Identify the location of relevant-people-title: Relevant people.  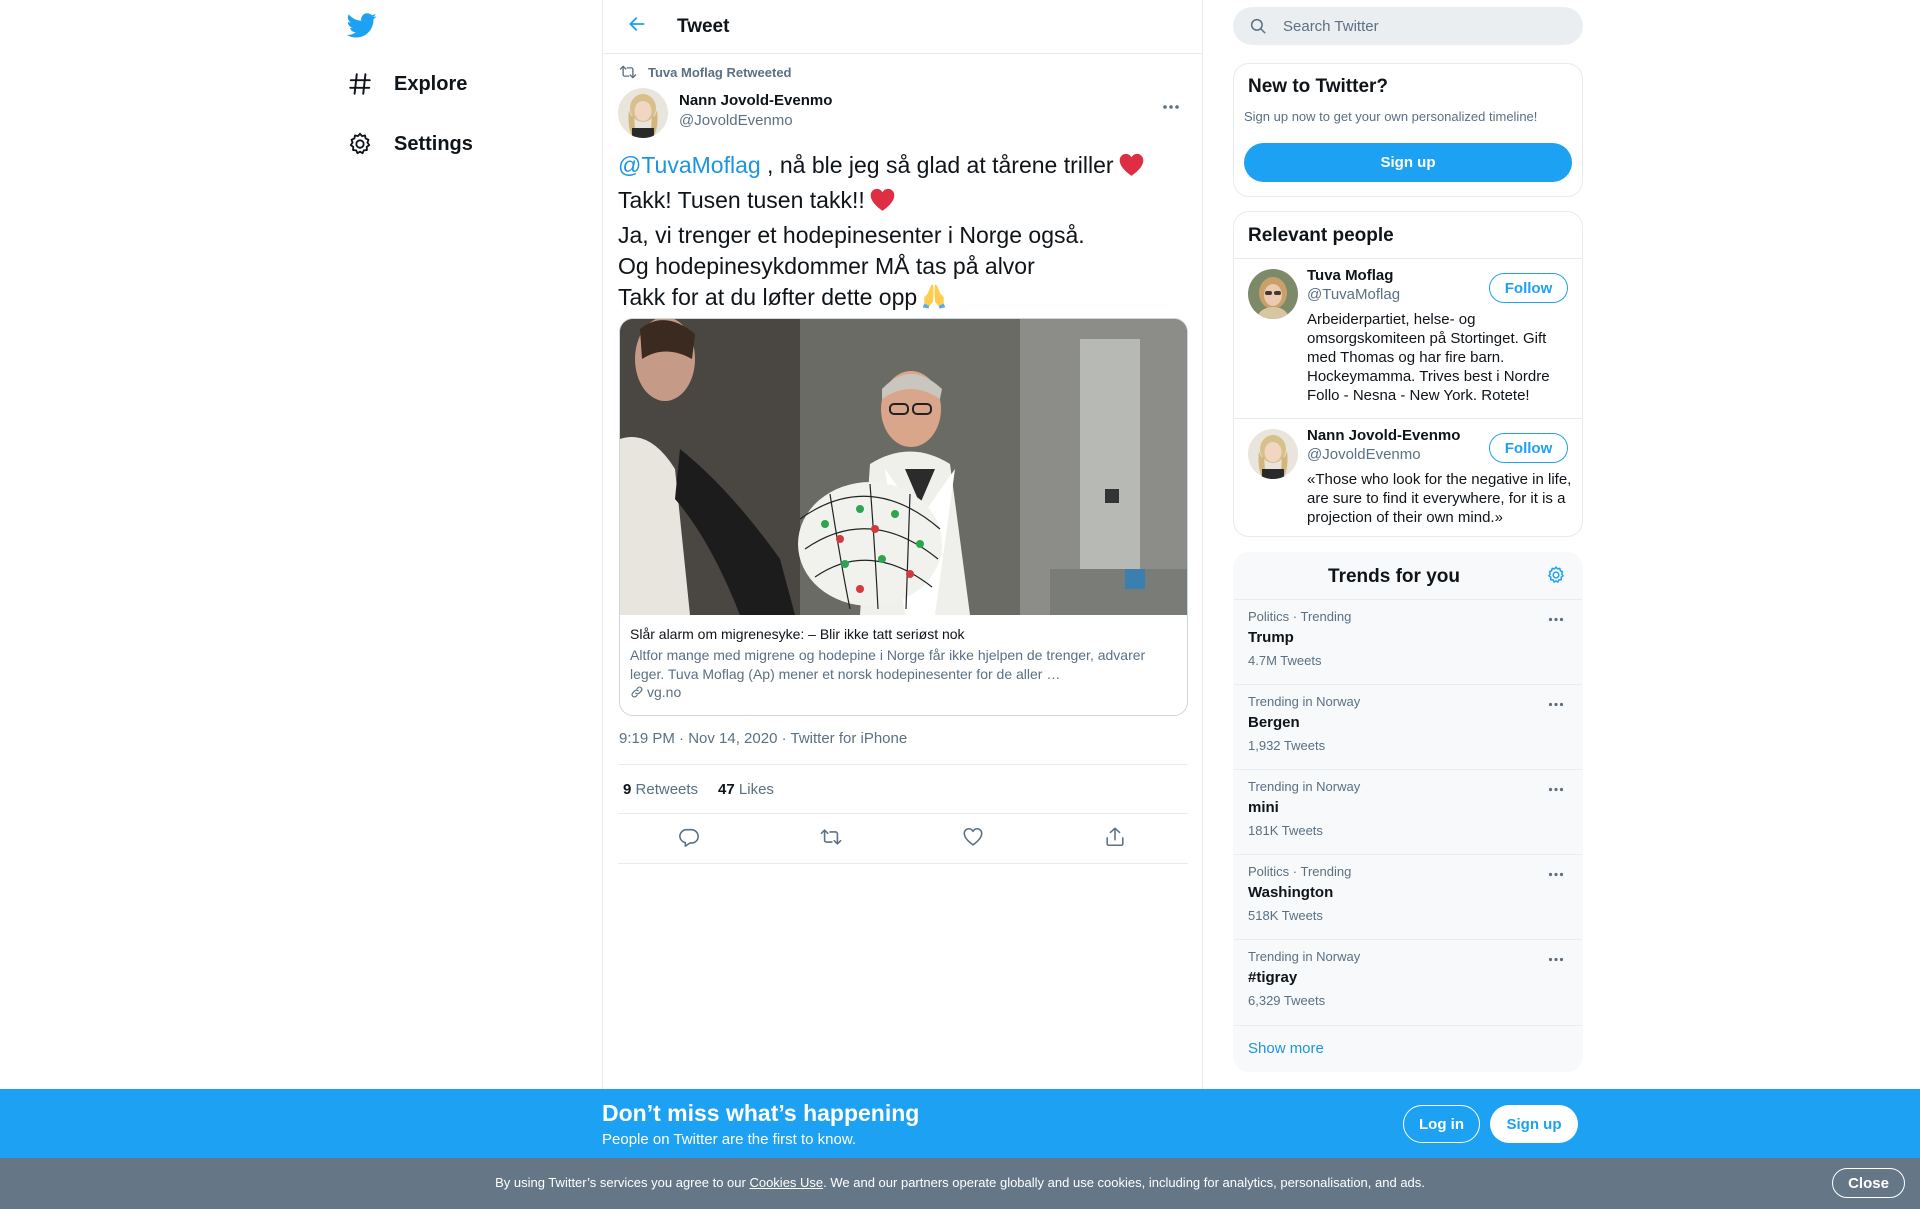
(1321, 235).